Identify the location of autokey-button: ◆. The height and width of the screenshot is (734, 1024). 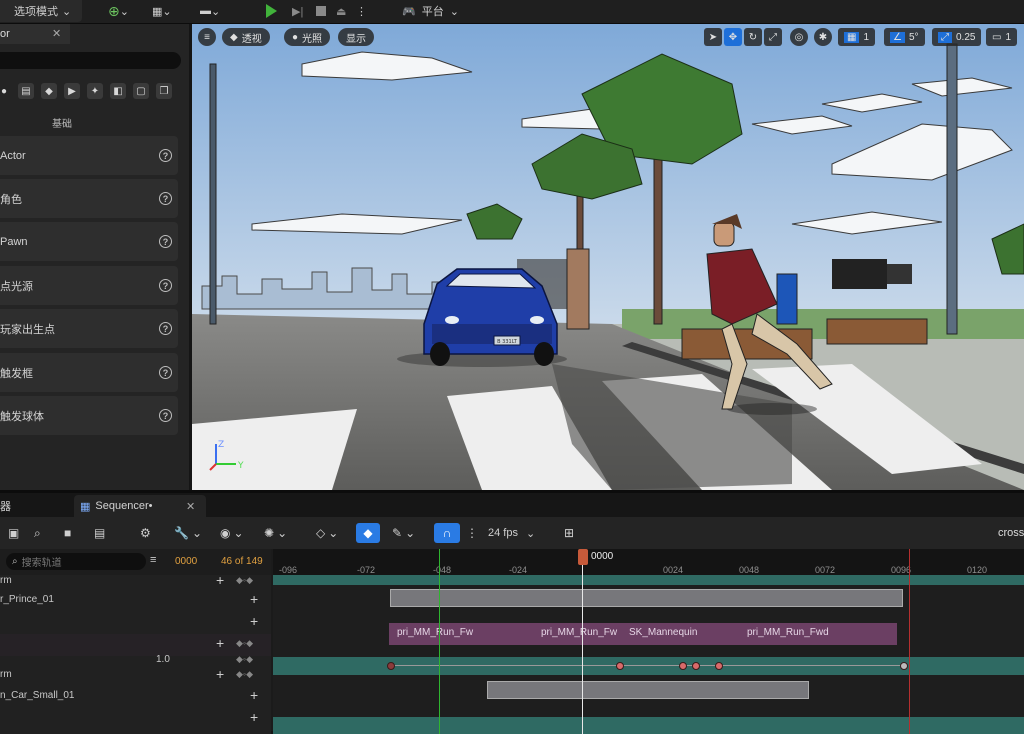
(368, 533).